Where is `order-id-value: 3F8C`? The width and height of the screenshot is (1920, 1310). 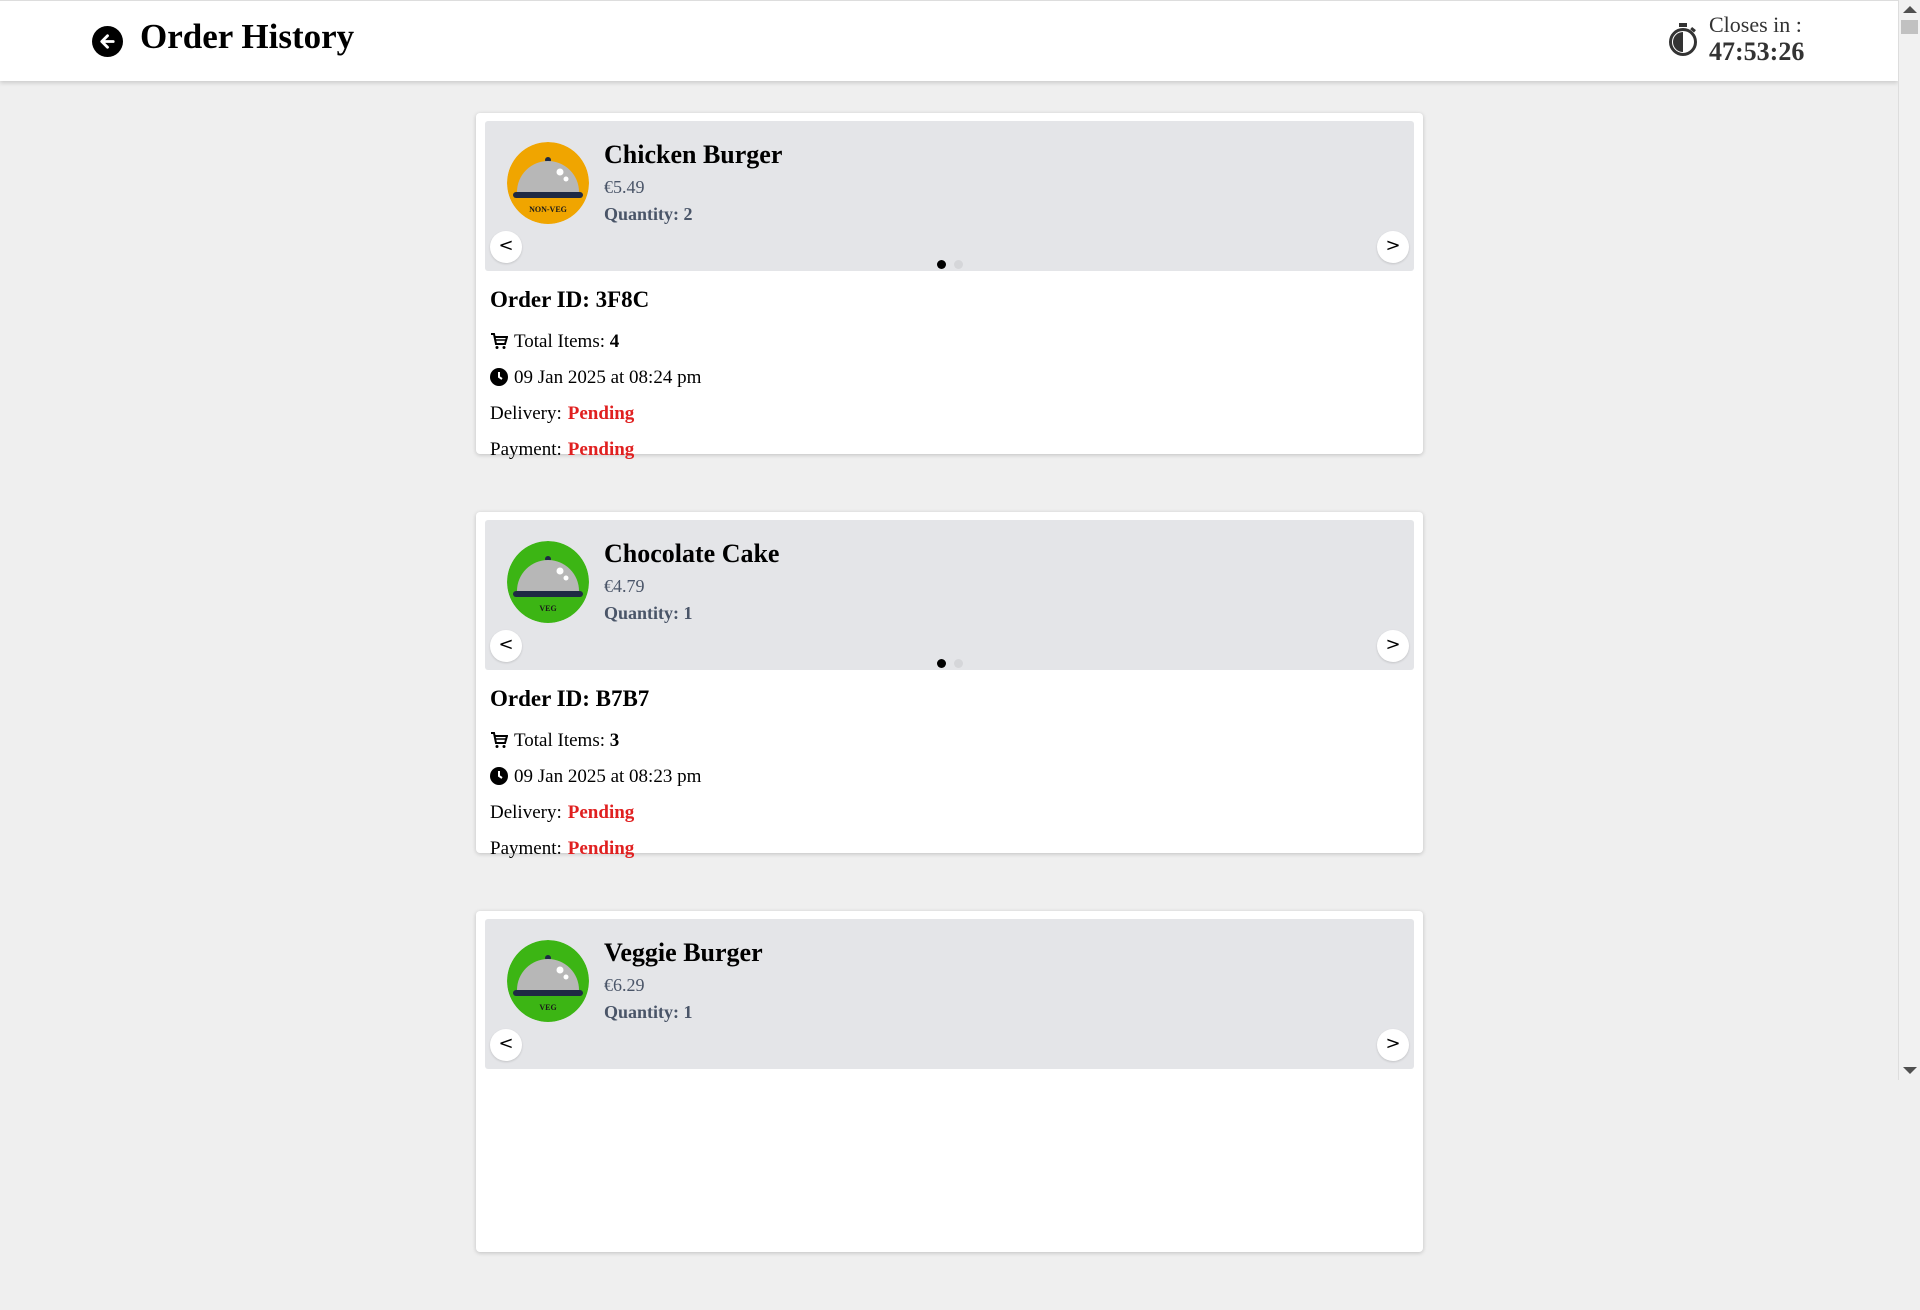 order-id-value: 3F8C is located at coordinates (622, 299).